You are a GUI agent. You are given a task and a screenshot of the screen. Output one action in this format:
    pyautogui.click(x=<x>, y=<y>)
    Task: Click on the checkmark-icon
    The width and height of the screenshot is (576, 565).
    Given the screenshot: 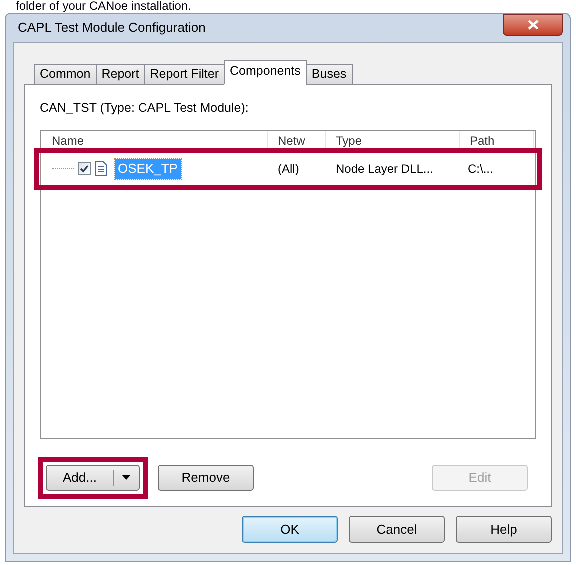 What is the action you would take?
    pyautogui.click(x=84, y=168)
    